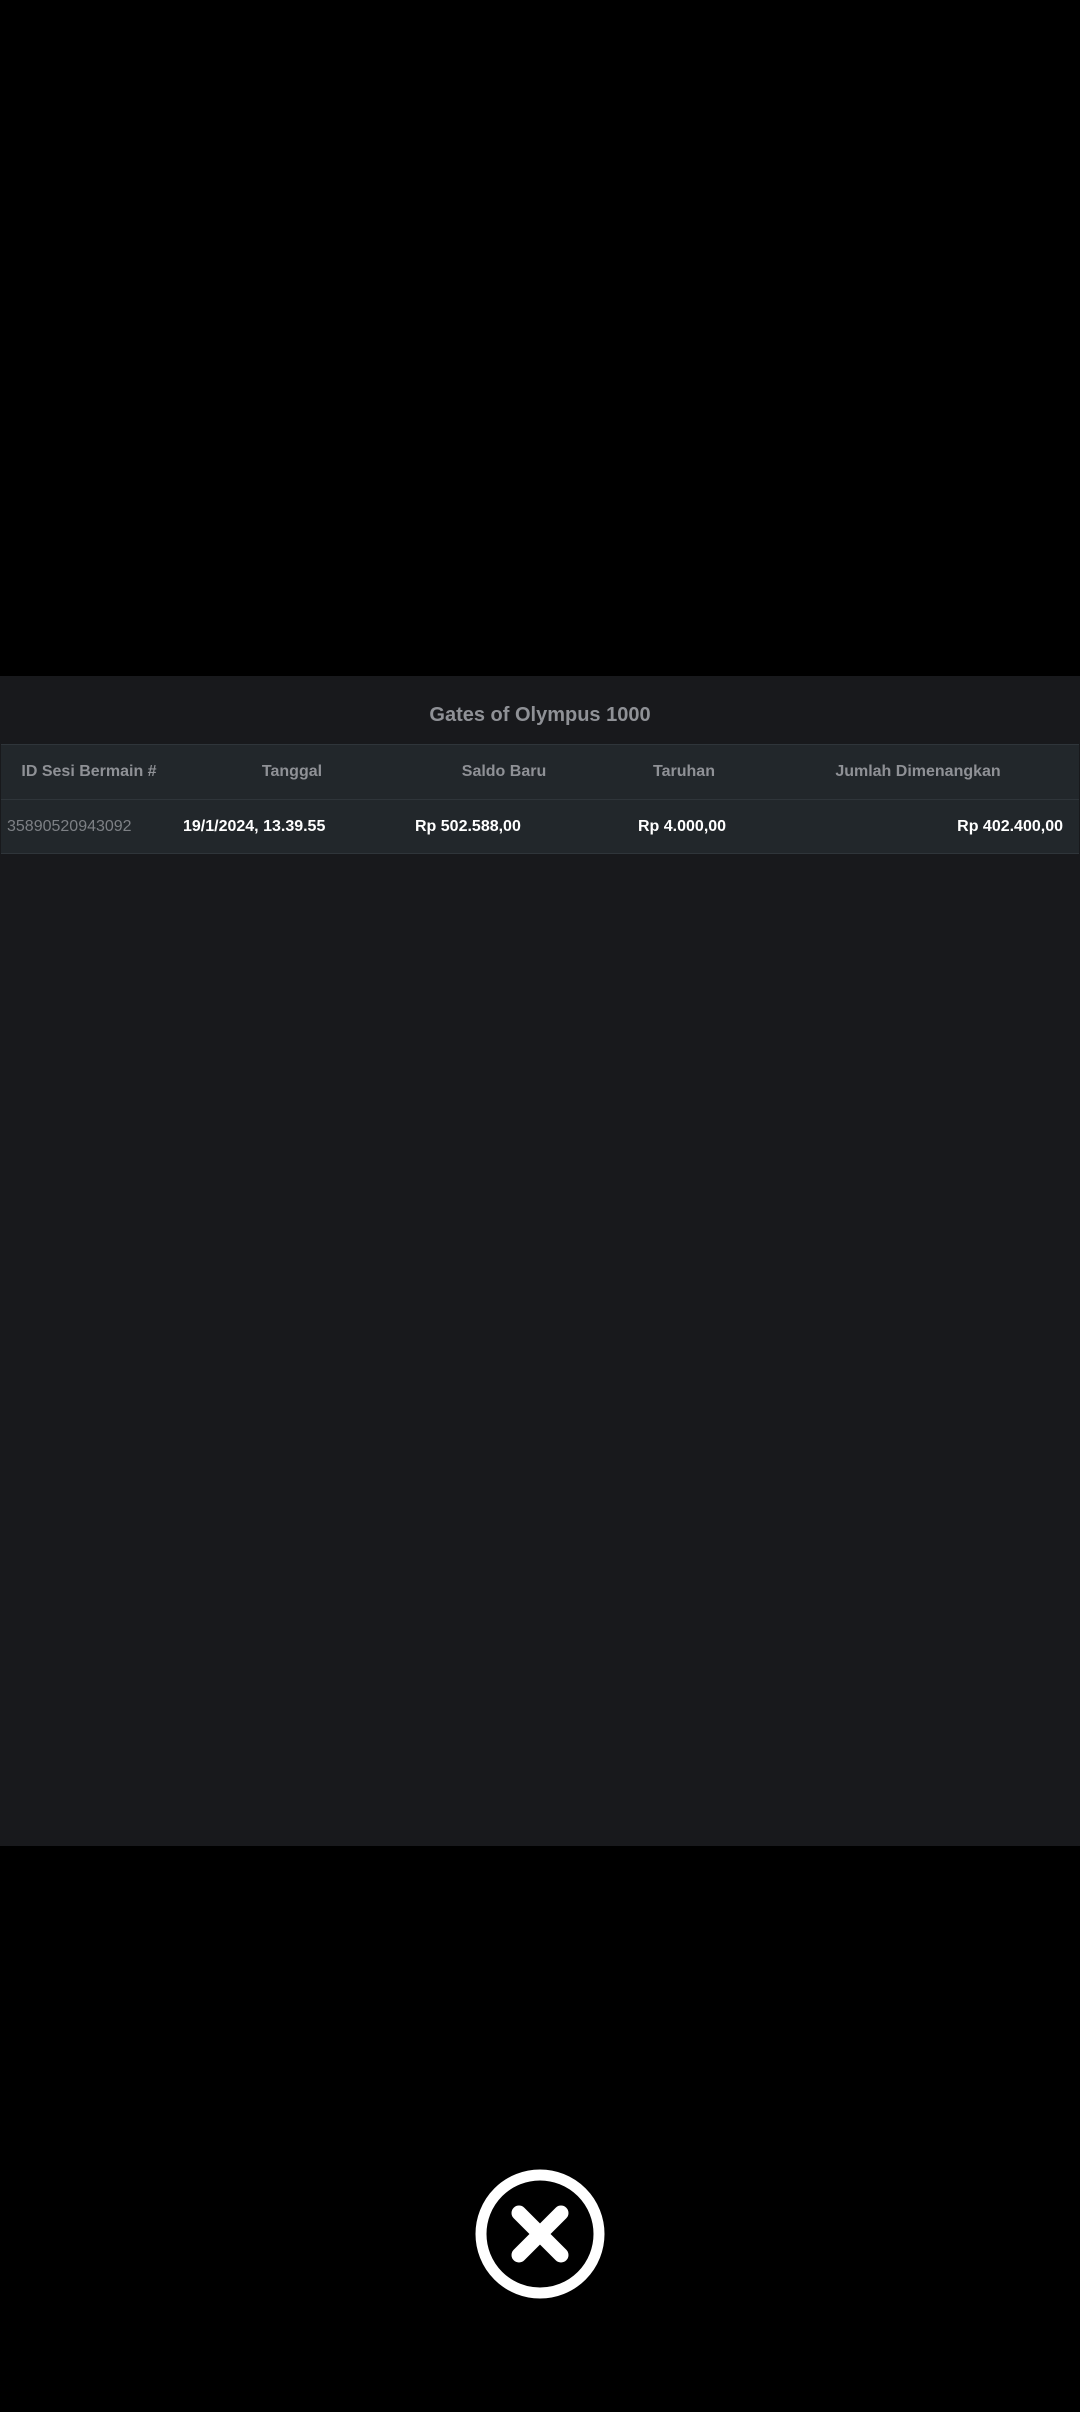  Describe the element at coordinates (292, 771) in the screenshot. I see `column-header-date: Tanggal` at that location.